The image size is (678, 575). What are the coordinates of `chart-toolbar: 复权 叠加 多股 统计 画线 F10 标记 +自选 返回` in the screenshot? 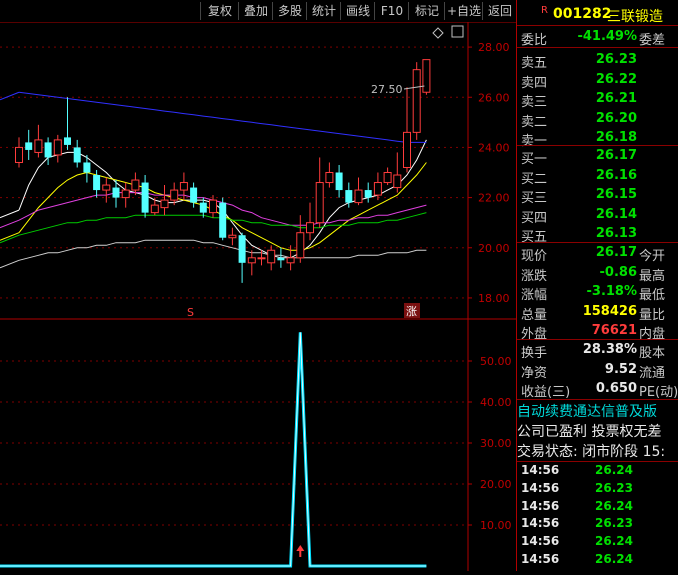 It's located at (258, 11).